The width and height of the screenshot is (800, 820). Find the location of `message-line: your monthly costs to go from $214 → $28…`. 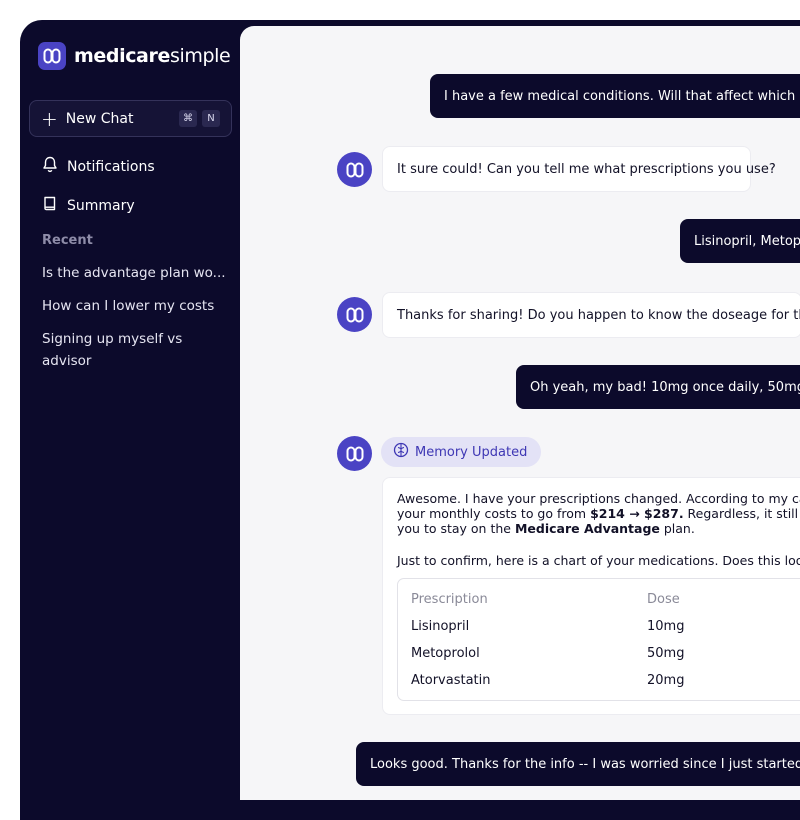

message-line: your monthly costs to go from $214 → $28… is located at coordinates (598, 513).